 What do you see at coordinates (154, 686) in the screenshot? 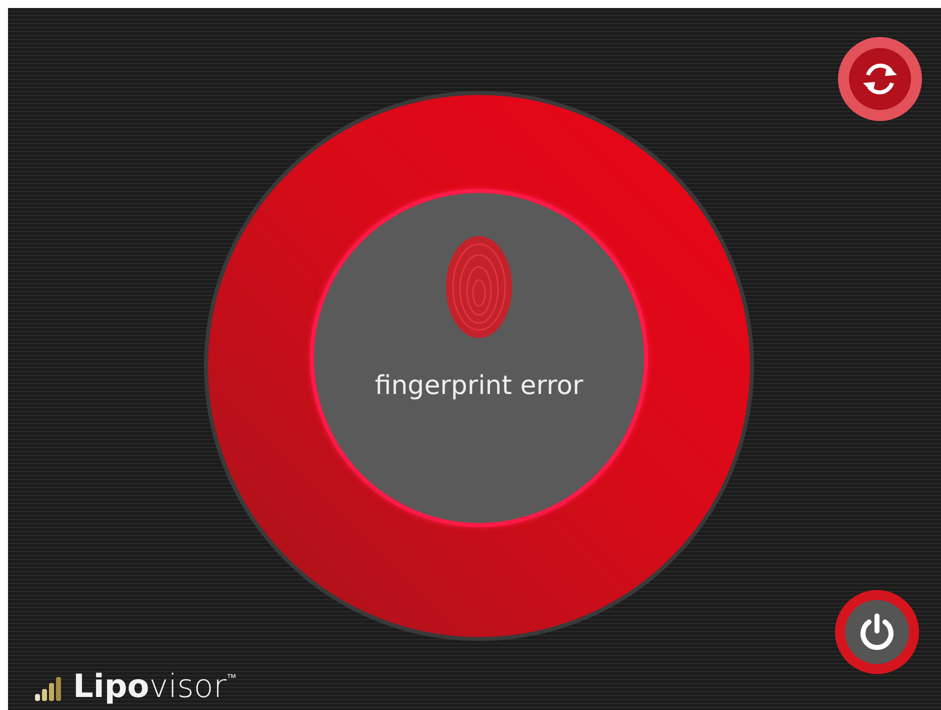
I see `brand-logo: Lipovisor$^{™}$` at bounding box center [154, 686].